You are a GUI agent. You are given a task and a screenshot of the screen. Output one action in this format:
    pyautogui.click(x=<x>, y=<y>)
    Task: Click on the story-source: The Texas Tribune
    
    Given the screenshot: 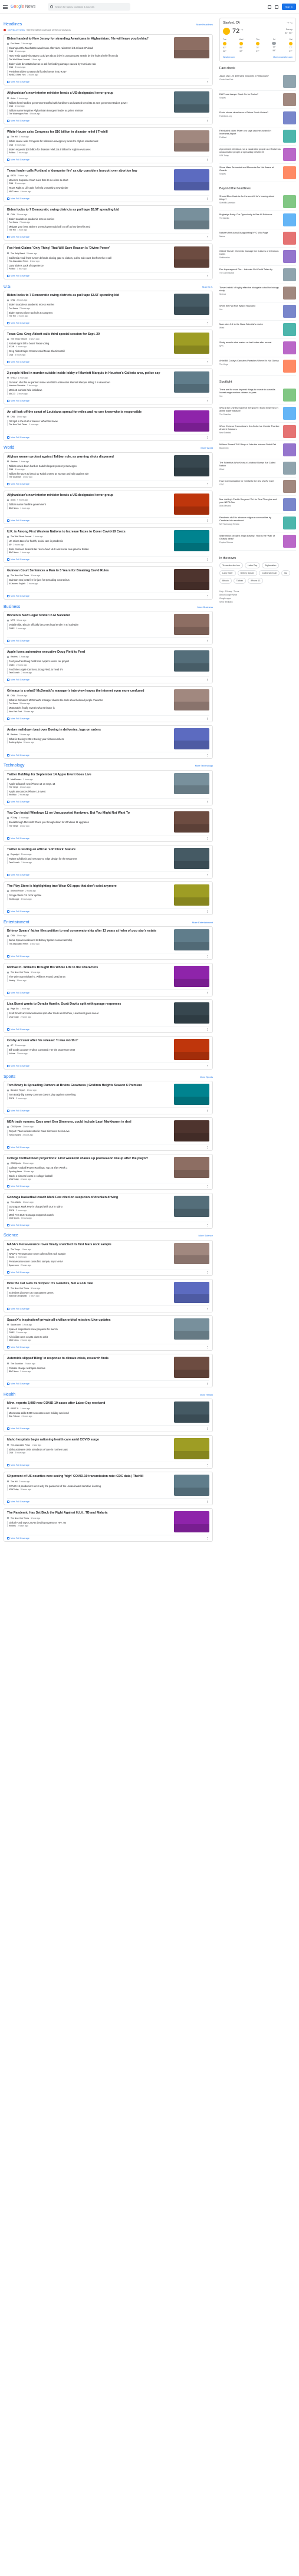 What is the action you would take?
    pyautogui.click(x=19, y=339)
    